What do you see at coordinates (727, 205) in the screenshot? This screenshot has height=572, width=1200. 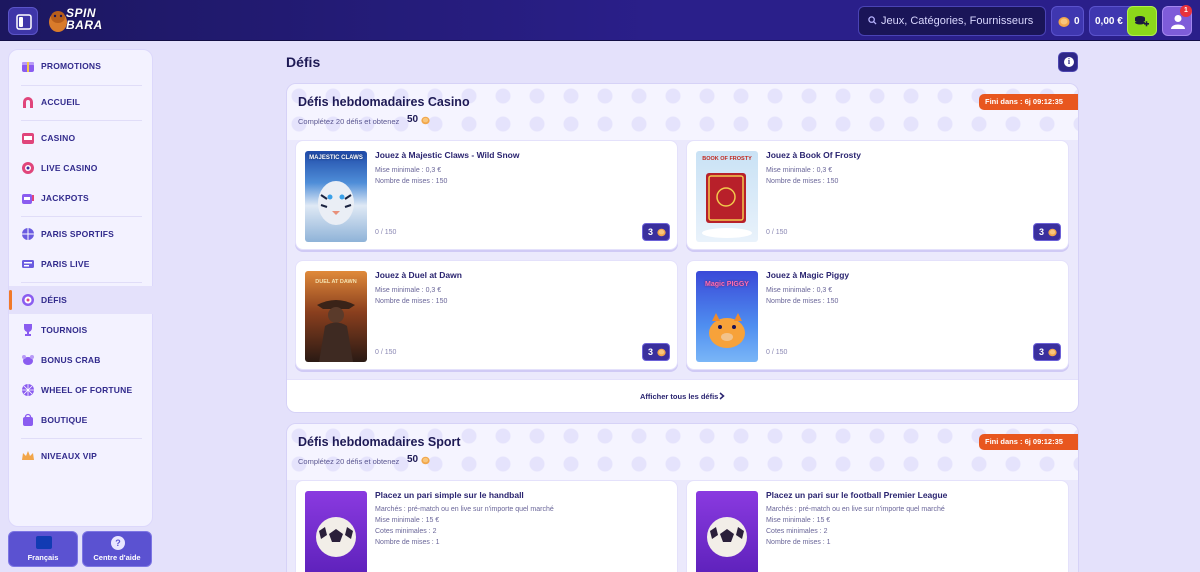 I see `book-illustration` at bounding box center [727, 205].